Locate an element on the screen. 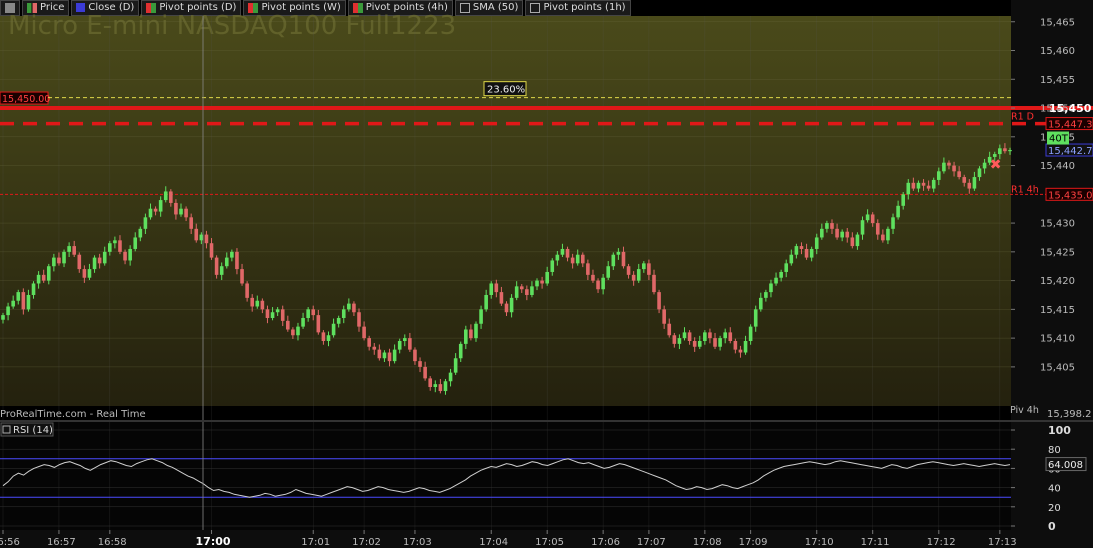  rsi-tick-label: 20 is located at coordinates (1054, 508).